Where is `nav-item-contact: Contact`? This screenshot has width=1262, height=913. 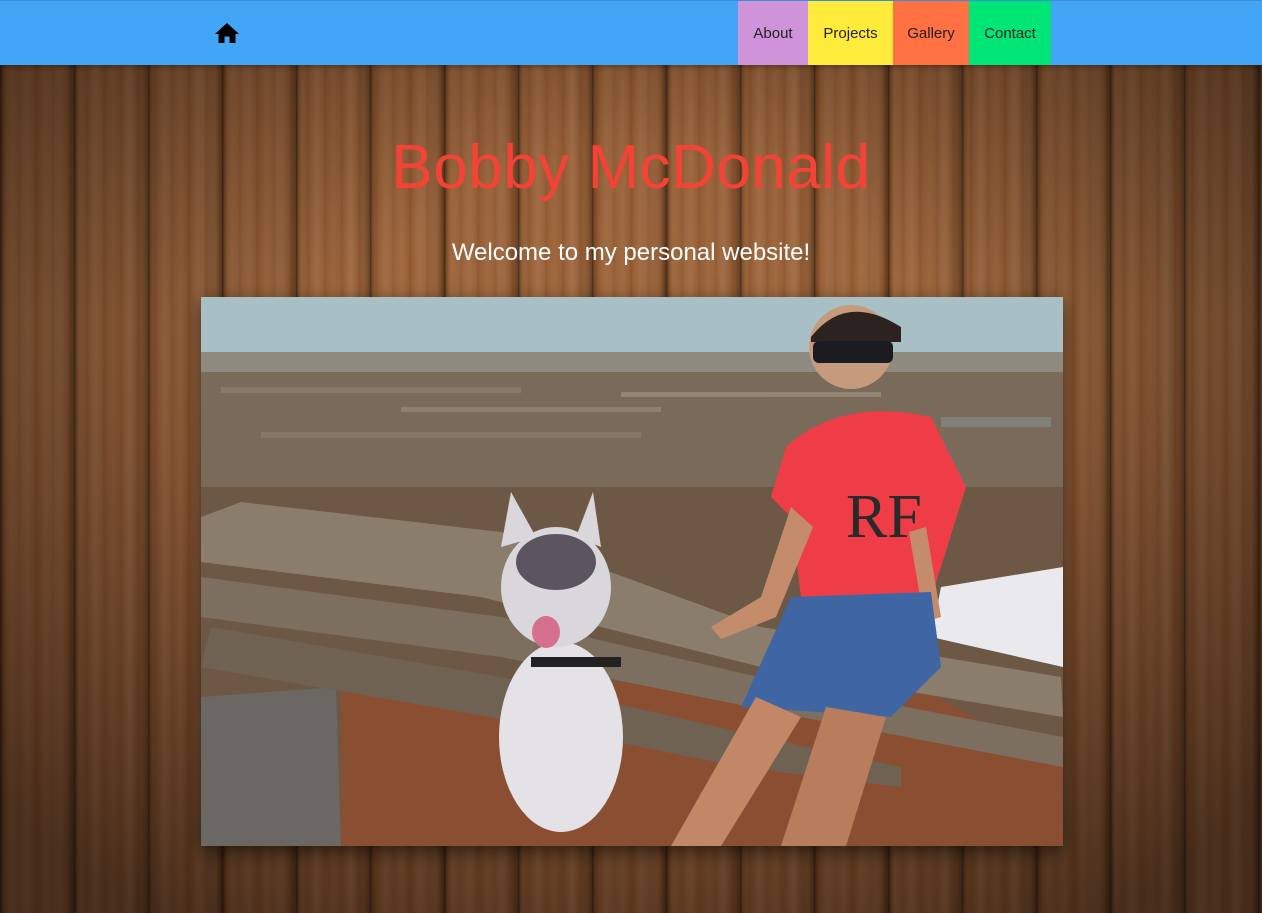
nav-item-contact: Contact is located at coordinates (1010, 33).